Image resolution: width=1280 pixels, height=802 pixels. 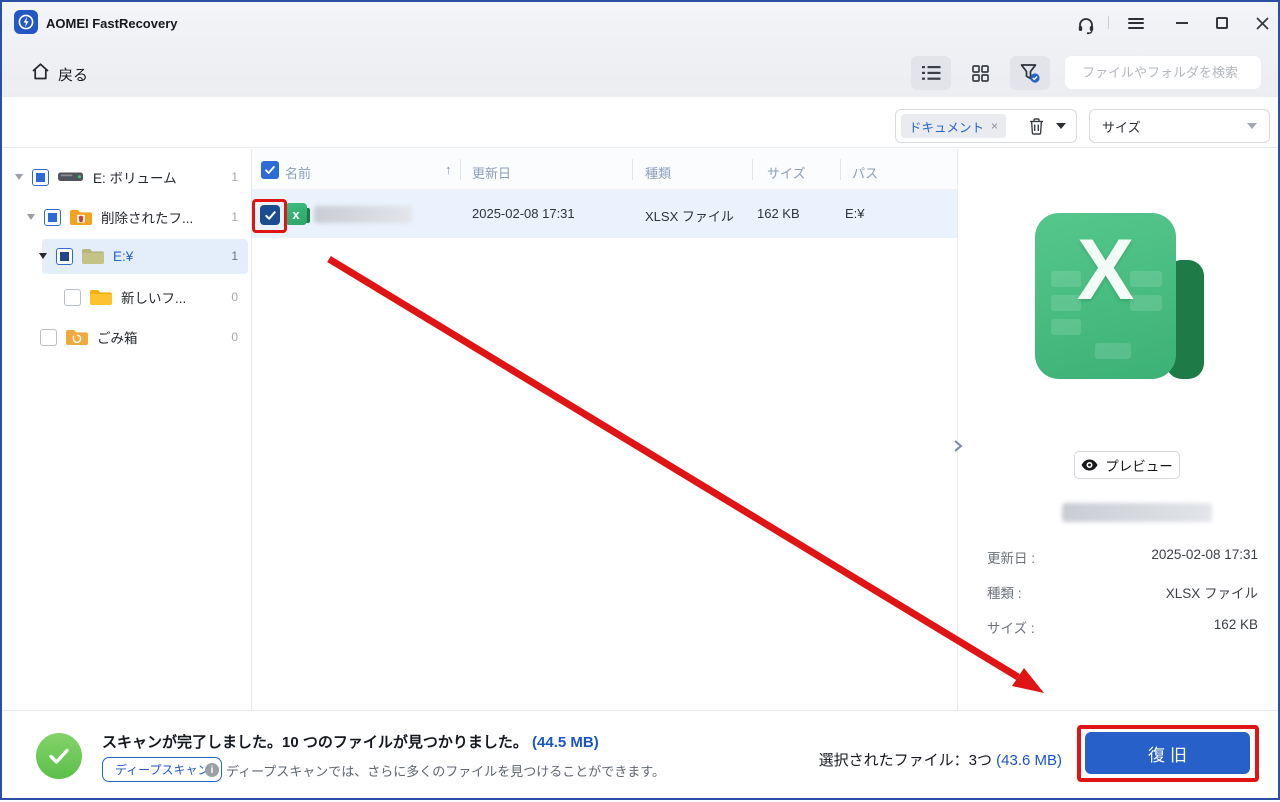 What do you see at coordinates (77, 337) in the screenshot?
I see `recycle-folder-icon` at bounding box center [77, 337].